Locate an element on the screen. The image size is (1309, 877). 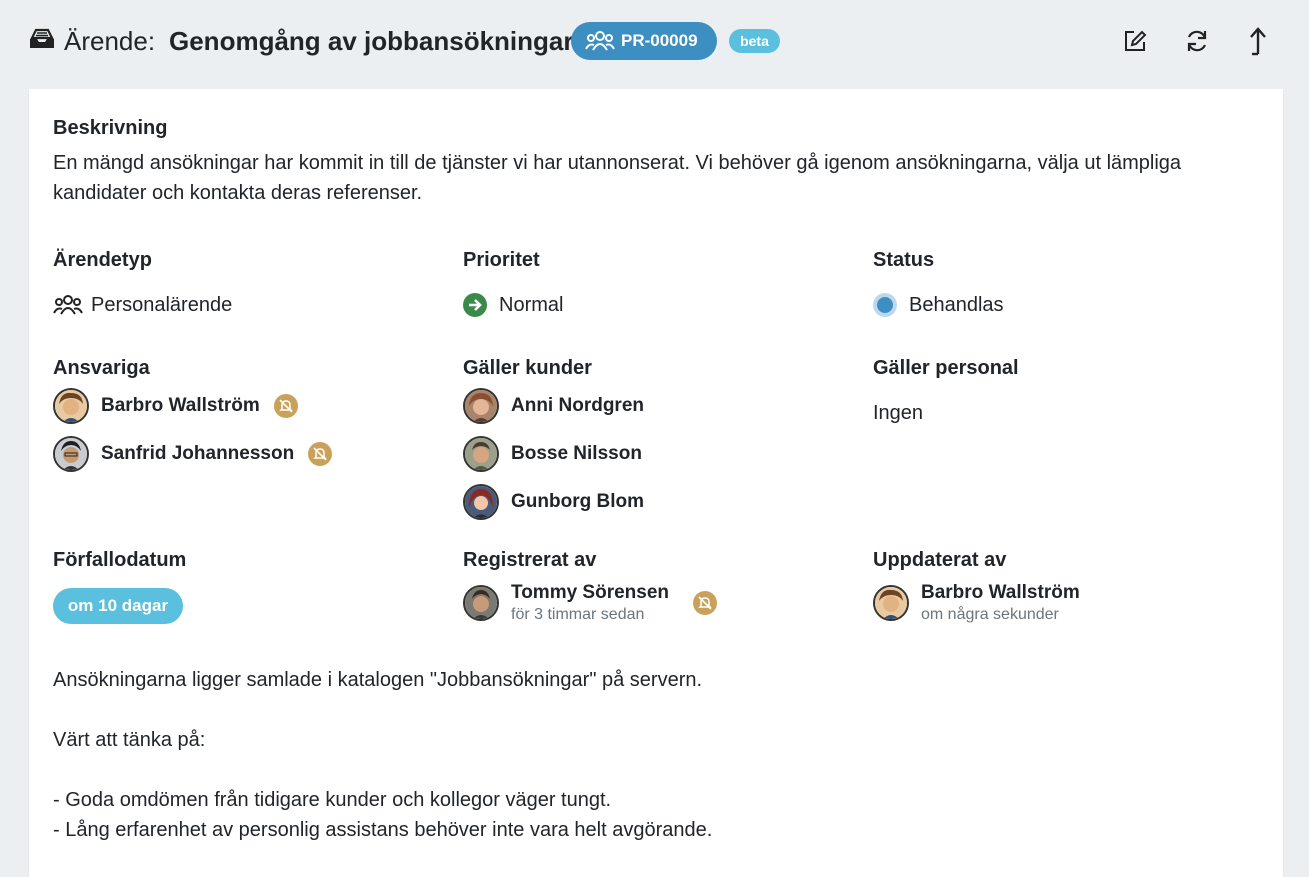
case-id: PR-00009 is located at coordinates (659, 40).